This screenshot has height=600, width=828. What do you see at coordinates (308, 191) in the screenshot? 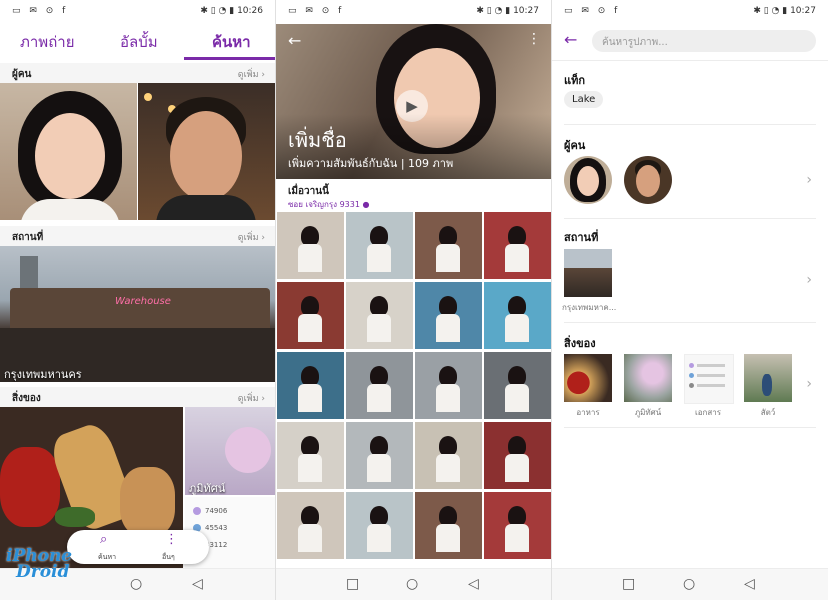
I see `date-header: เมื่อวานนี้` at bounding box center [308, 191].